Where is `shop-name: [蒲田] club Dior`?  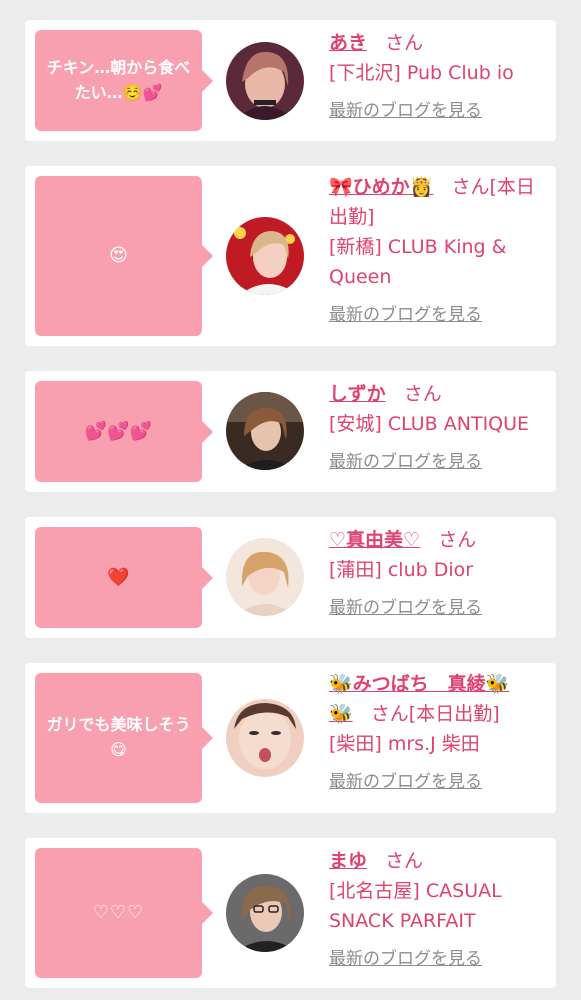 shop-name: [蒲田] club Dior is located at coordinates (401, 570).